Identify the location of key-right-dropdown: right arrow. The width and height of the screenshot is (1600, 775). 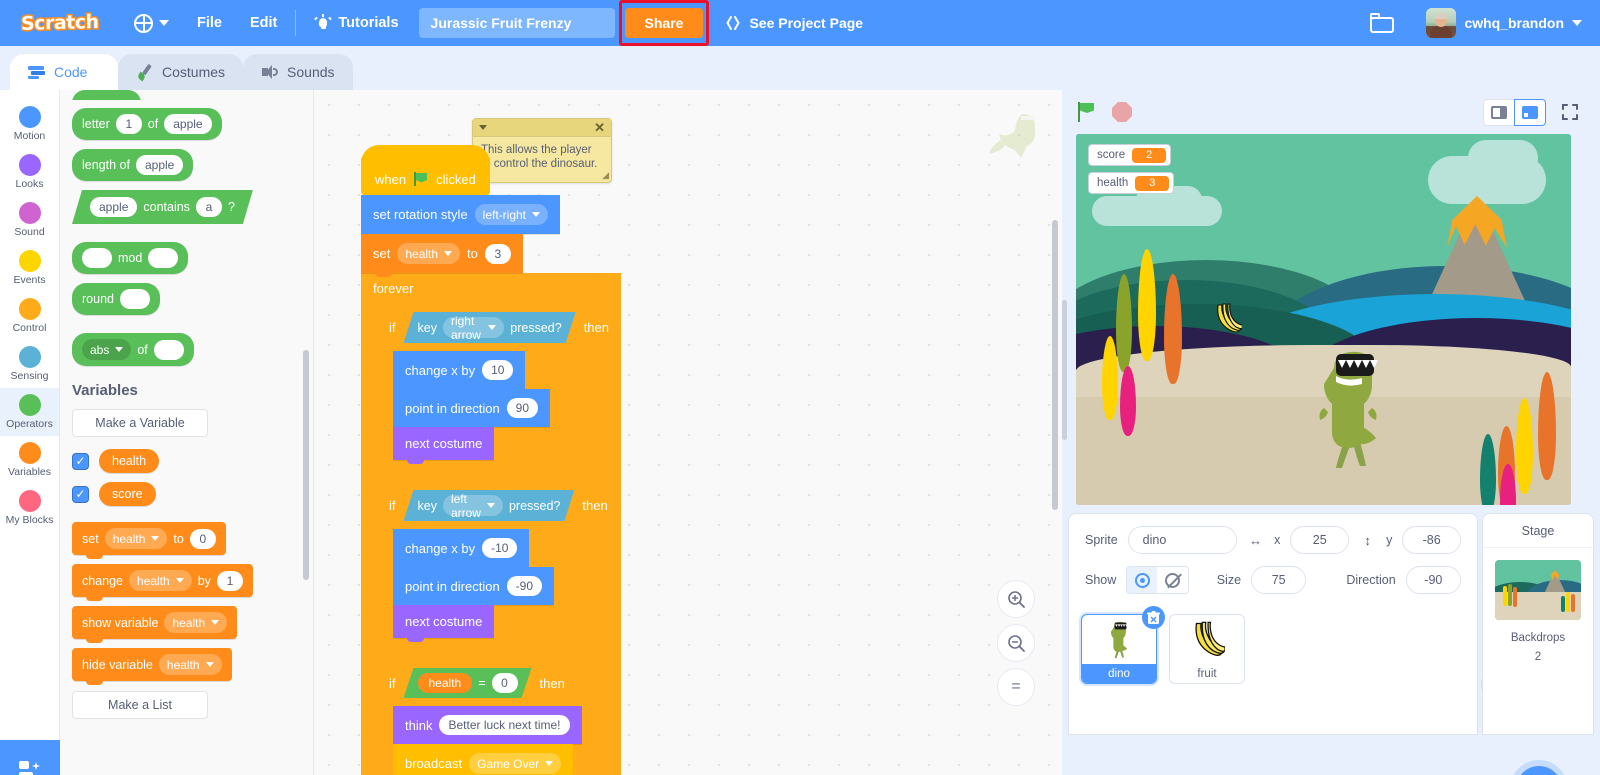
(473, 327).